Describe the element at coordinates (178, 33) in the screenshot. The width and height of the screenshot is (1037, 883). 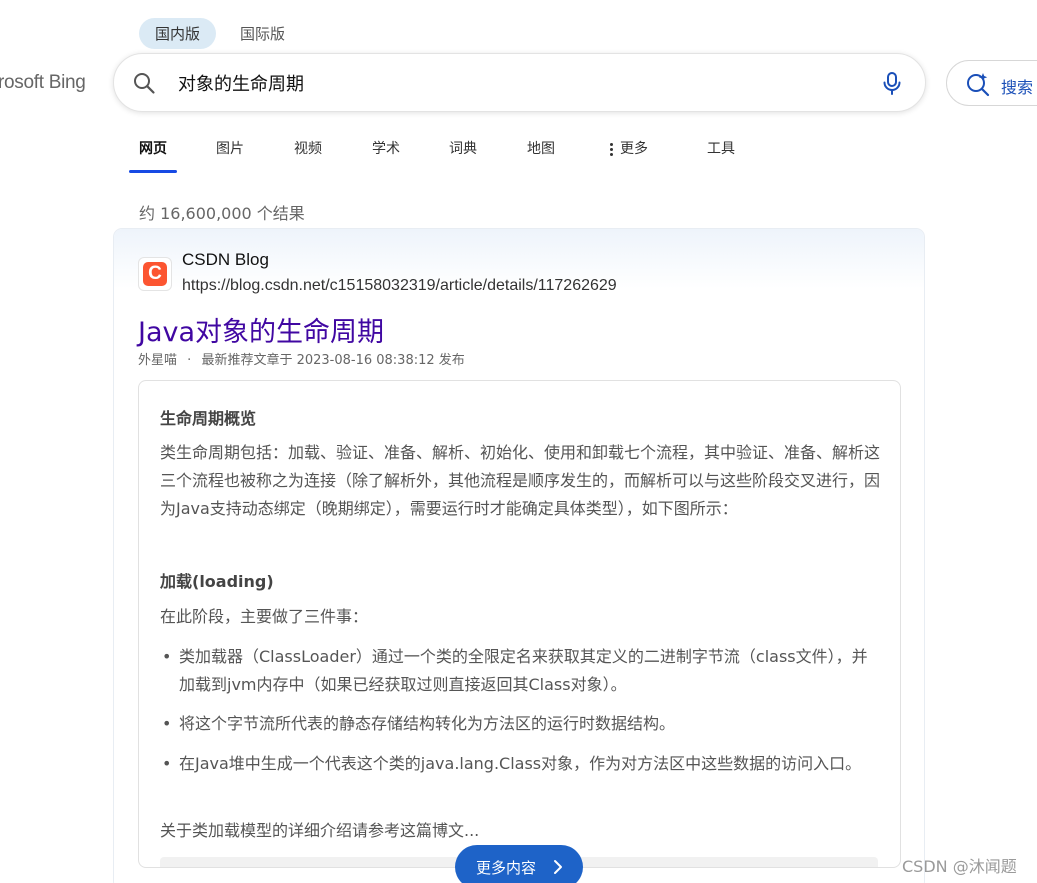
I see `region-tab-domestic: 国内版` at that location.